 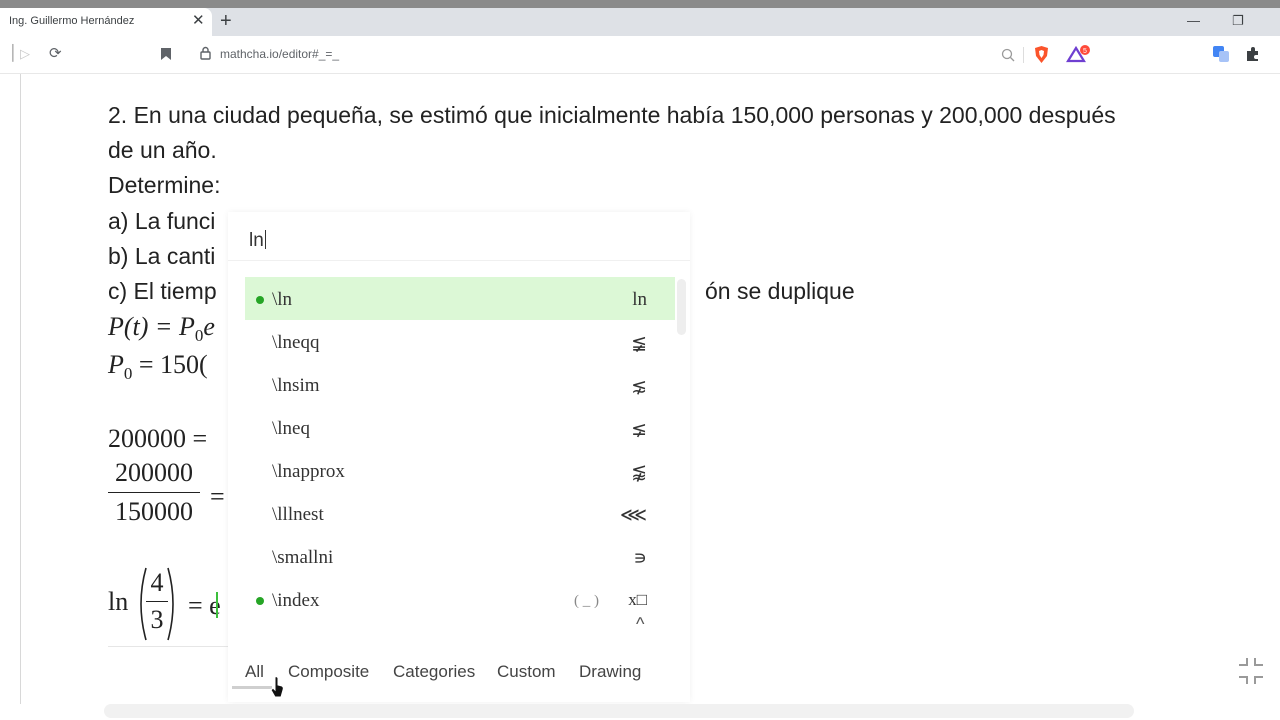 What do you see at coordinates (1193, 21) in the screenshot?
I see `minimize-button: —` at bounding box center [1193, 21].